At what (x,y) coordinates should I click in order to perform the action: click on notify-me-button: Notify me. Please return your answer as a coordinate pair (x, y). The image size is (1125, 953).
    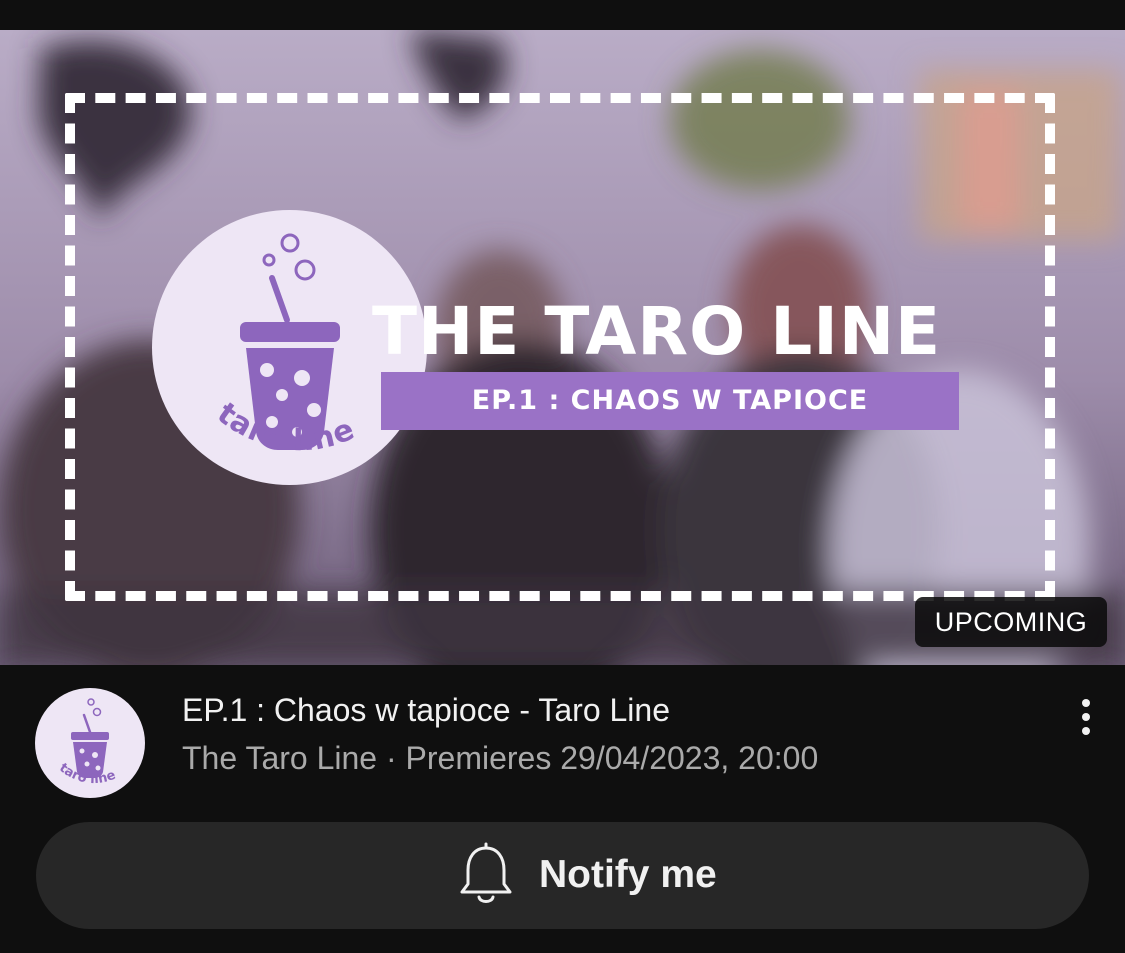
    Looking at the image, I should click on (562, 875).